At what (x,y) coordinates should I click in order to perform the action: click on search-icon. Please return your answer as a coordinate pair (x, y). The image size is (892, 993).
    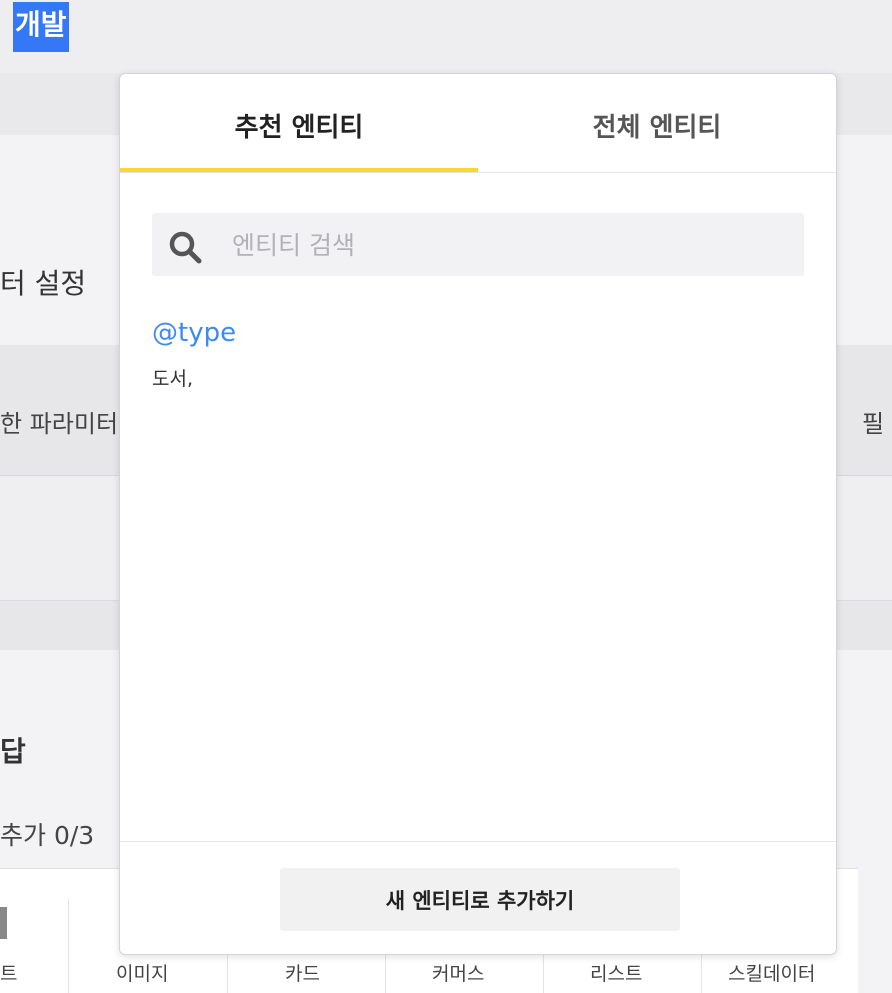
    Looking at the image, I should click on (185, 247).